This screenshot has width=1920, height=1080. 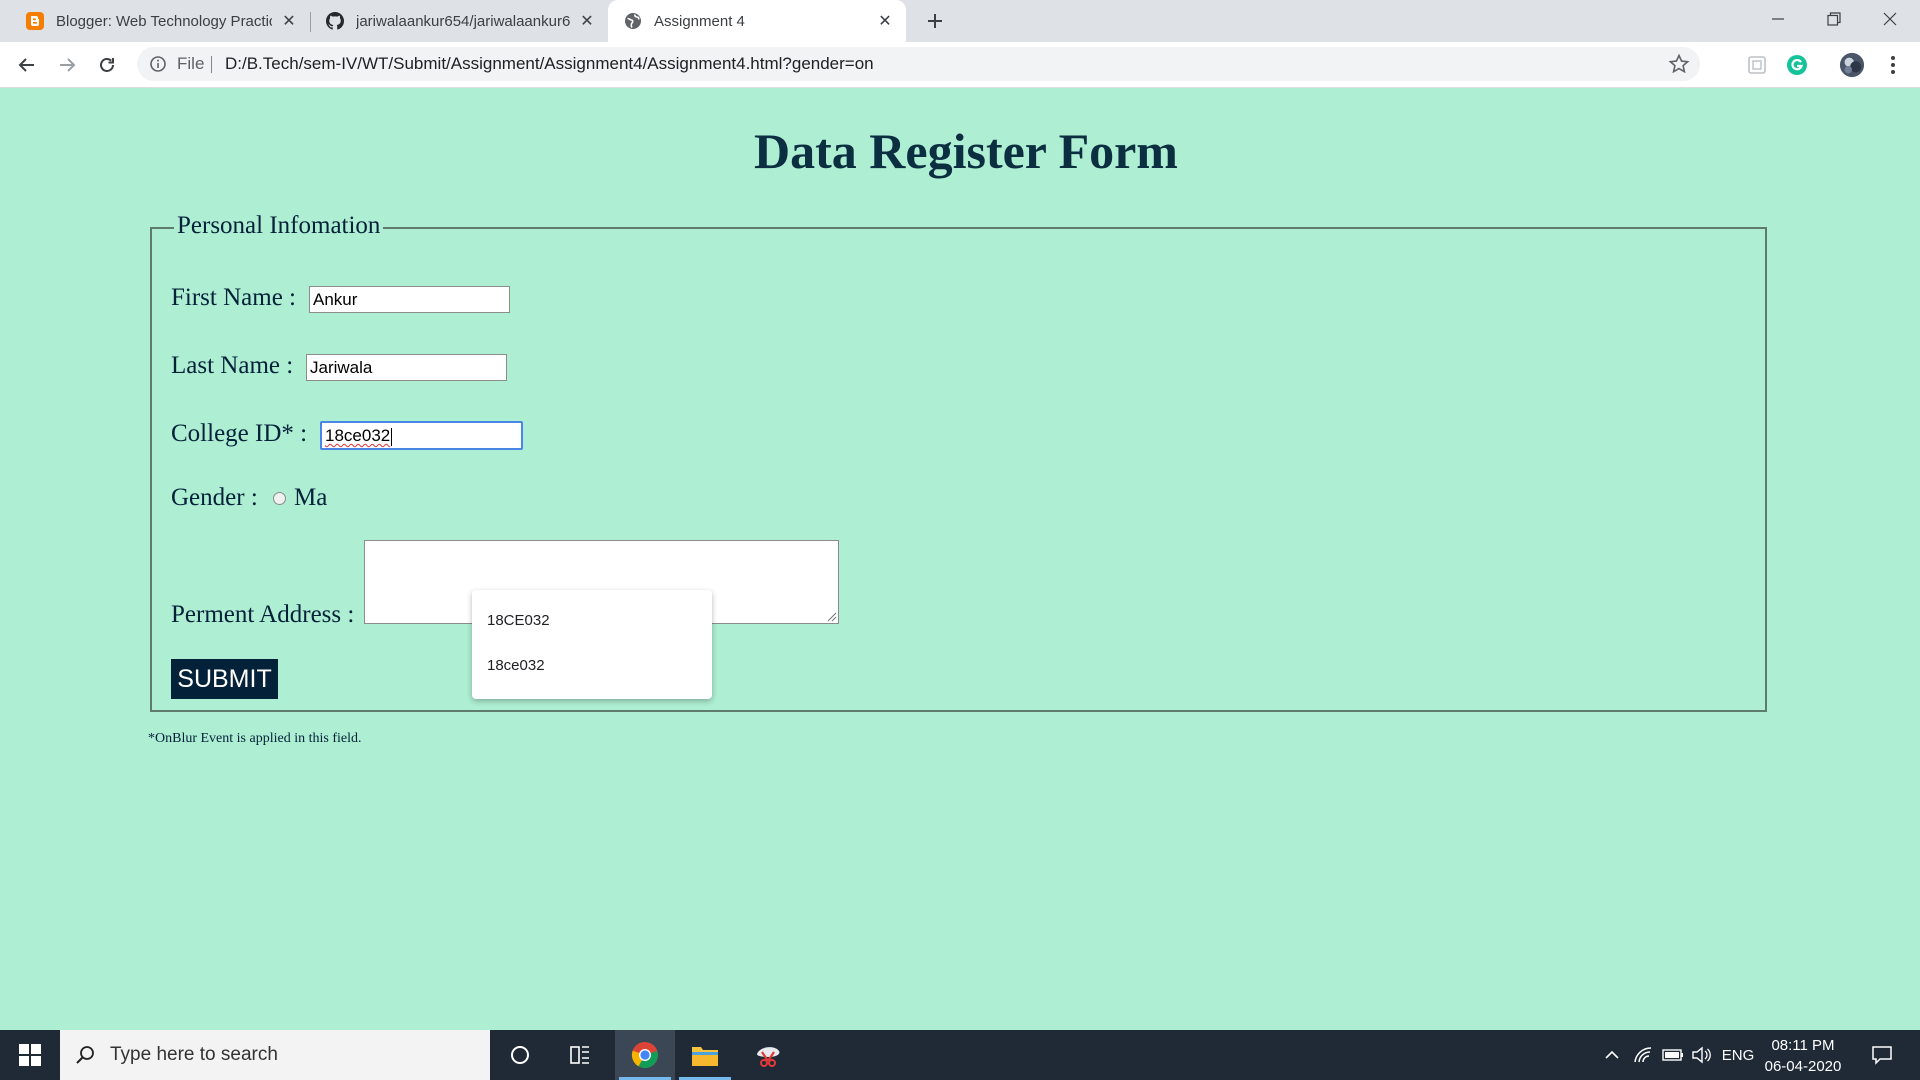 What do you see at coordinates (516, 665) in the screenshot?
I see `autocomplete-option: 18ce032` at bounding box center [516, 665].